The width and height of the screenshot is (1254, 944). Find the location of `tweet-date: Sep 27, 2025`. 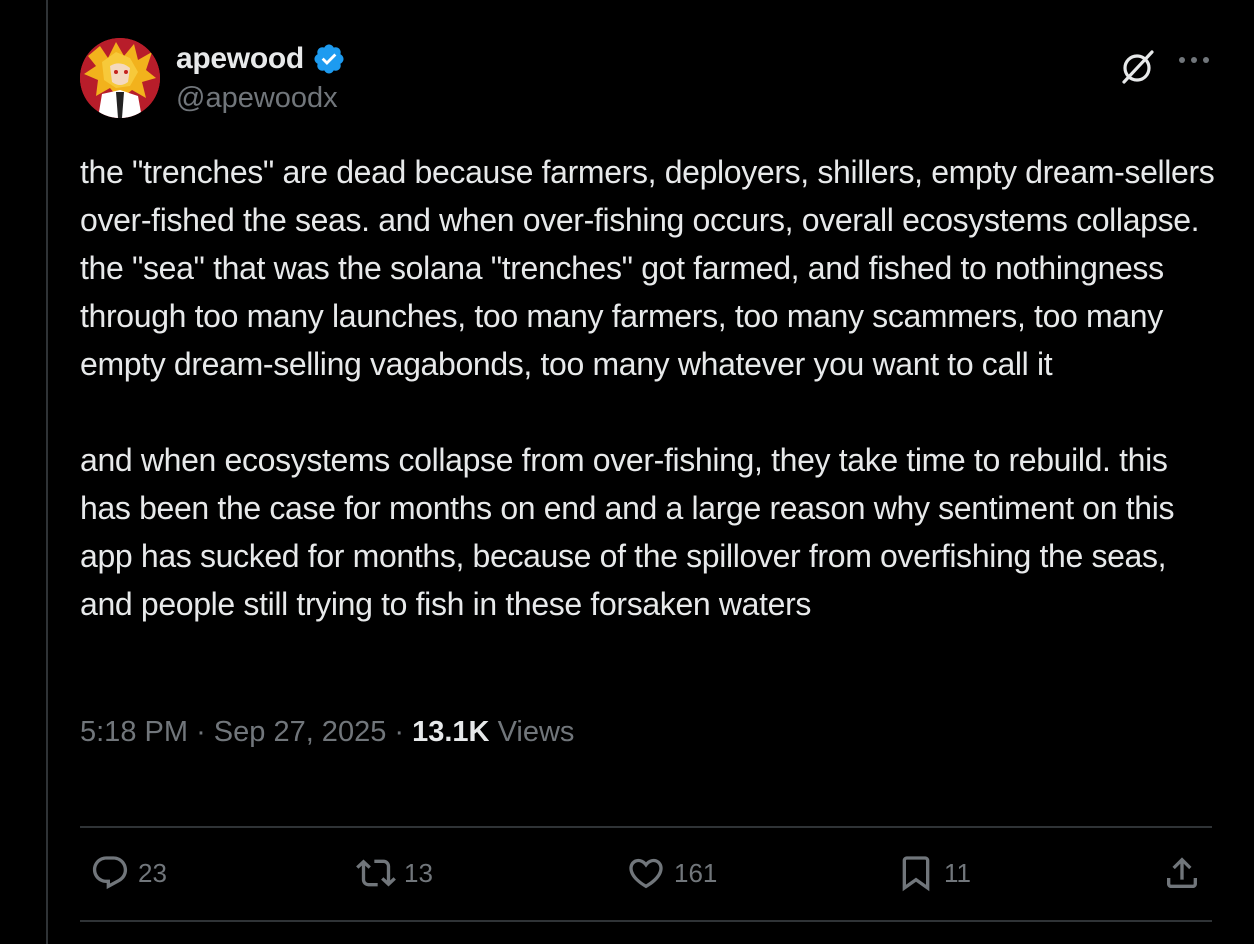

tweet-date: Sep 27, 2025 is located at coordinates (300, 732).